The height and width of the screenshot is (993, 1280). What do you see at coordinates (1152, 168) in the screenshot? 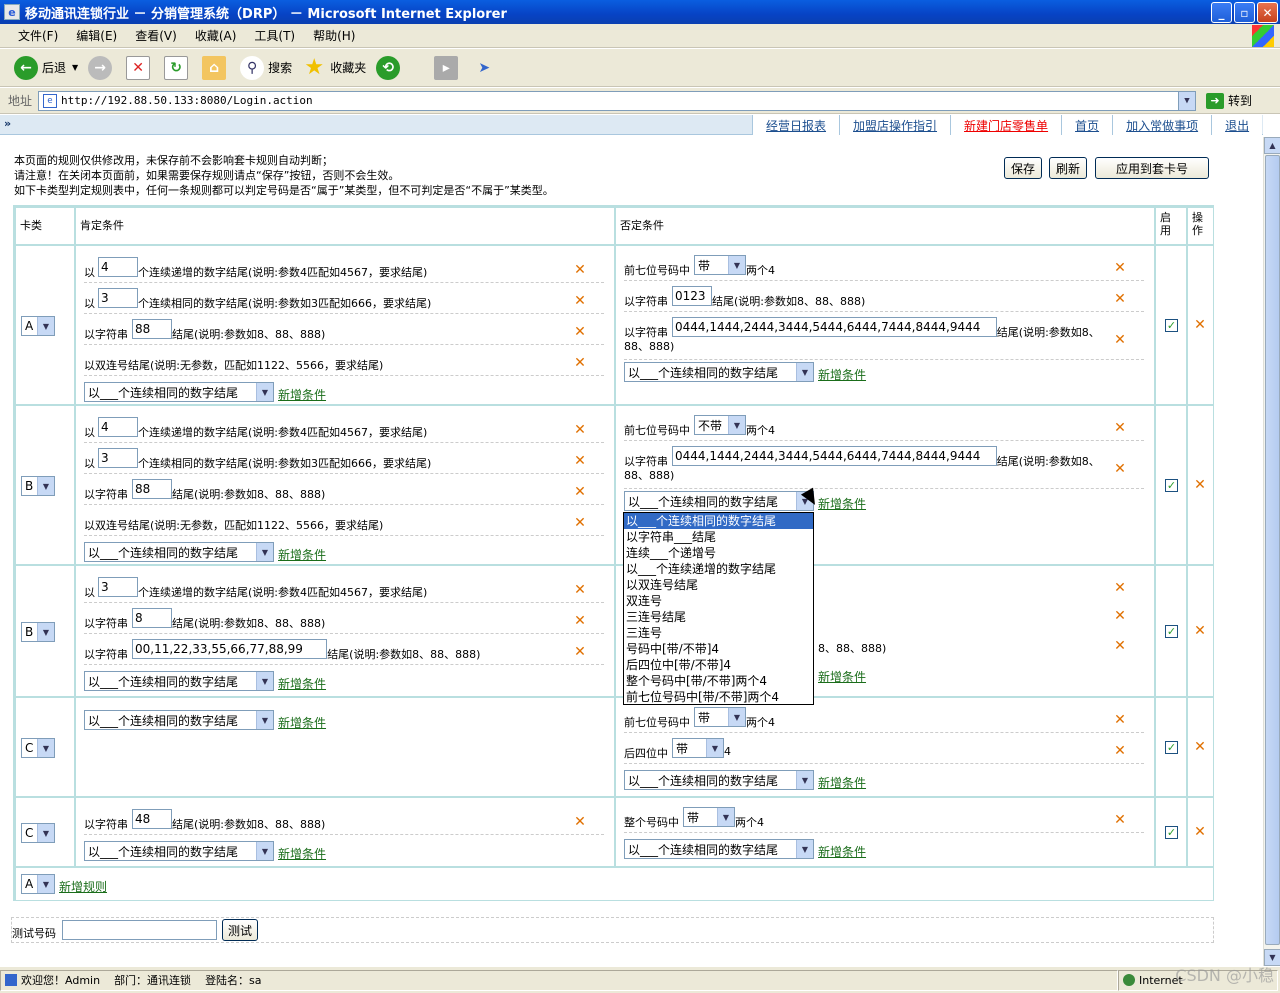
I see `apply-button: 应用到套卡号` at bounding box center [1152, 168].